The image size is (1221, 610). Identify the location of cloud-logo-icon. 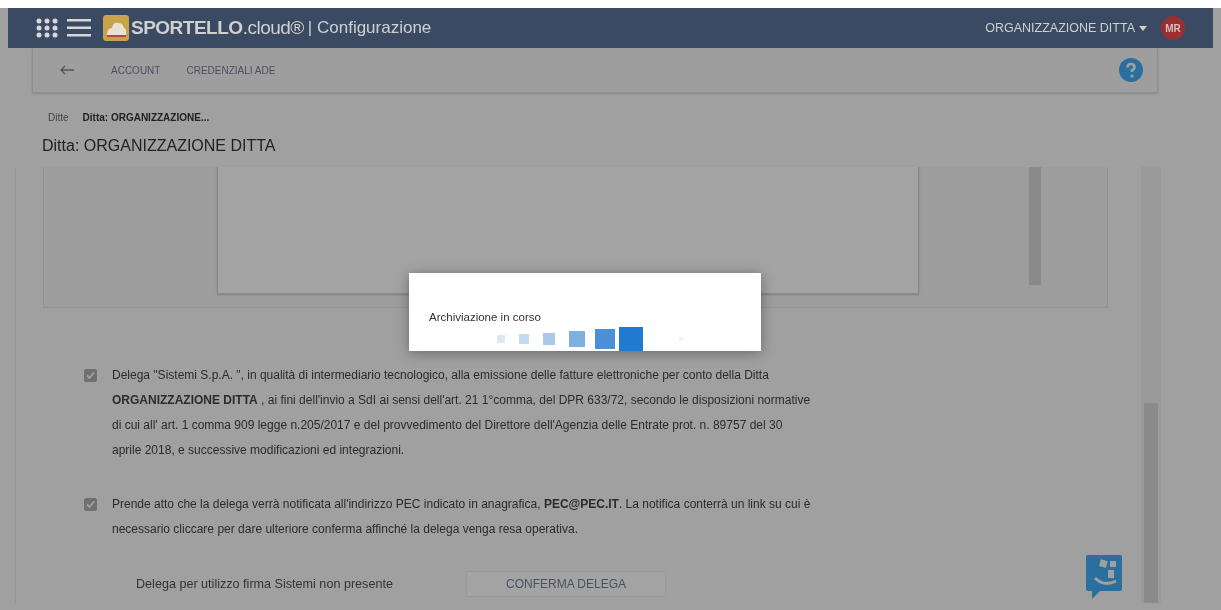
(116, 28).